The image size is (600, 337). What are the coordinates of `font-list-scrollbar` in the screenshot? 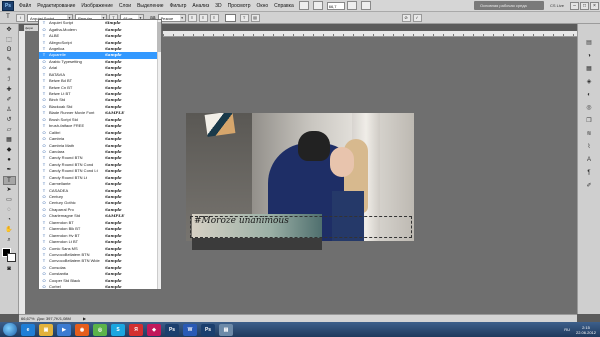 It's located at (159, 154).